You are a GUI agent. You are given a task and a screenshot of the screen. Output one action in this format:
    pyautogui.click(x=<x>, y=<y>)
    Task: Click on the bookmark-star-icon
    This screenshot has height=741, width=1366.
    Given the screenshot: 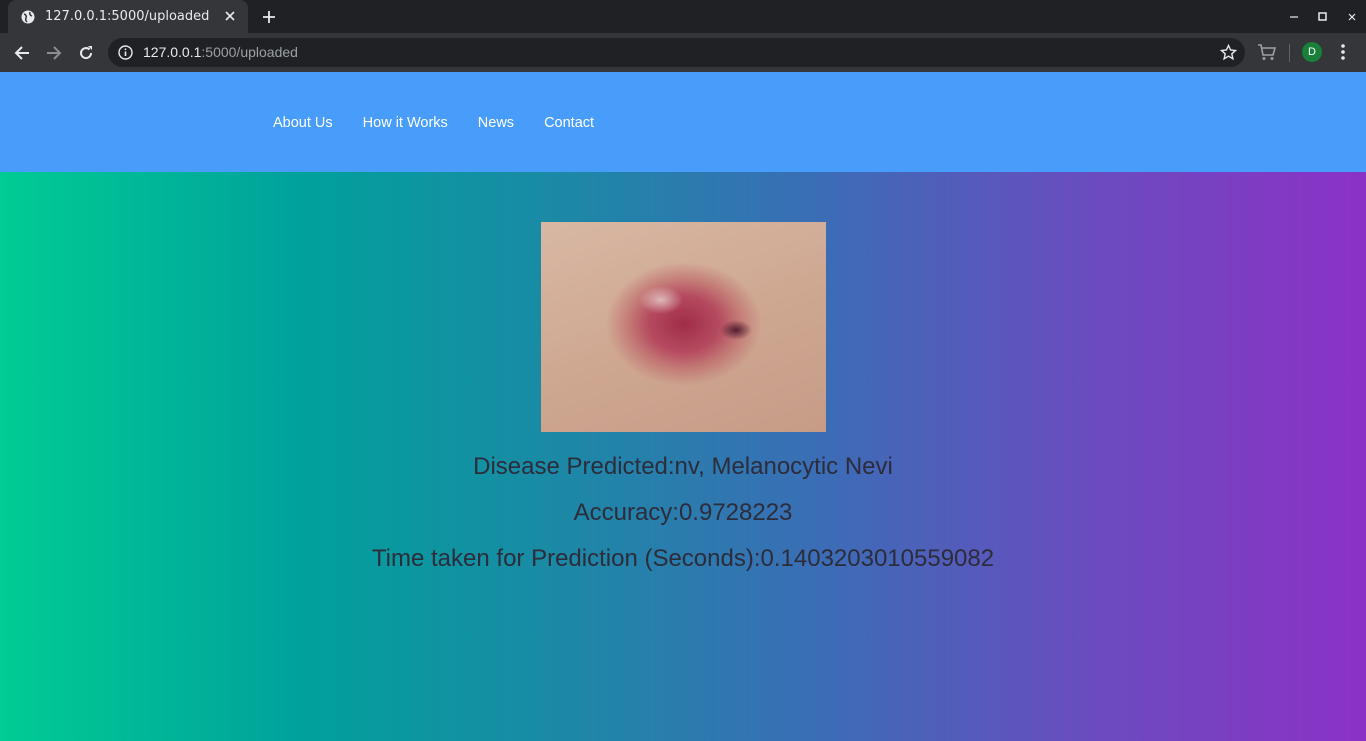 What is the action you would take?
    pyautogui.click(x=1228, y=52)
    